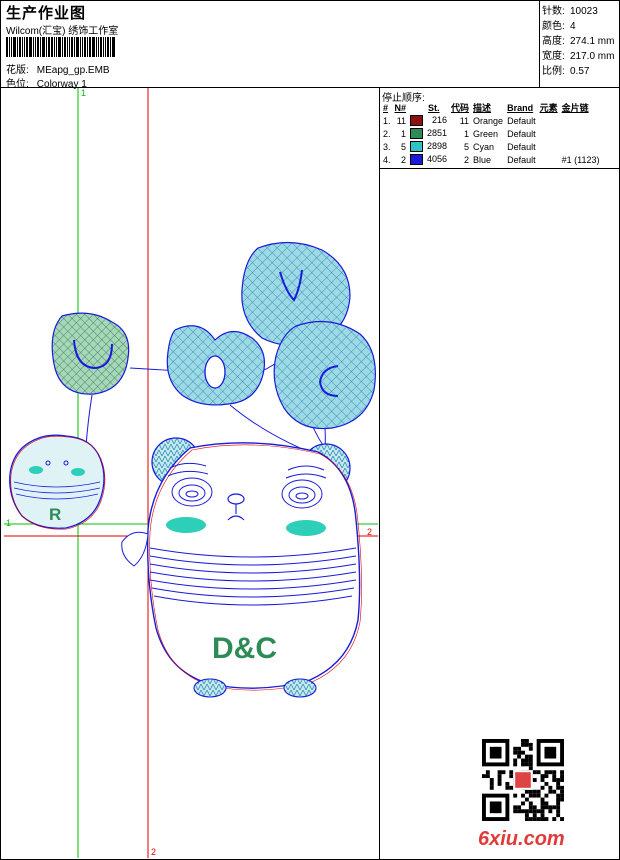 This screenshot has height=860, width=620. Describe the element at coordinates (521, 839) in the screenshot. I see `watermark-text: 6xiu.com` at that location.